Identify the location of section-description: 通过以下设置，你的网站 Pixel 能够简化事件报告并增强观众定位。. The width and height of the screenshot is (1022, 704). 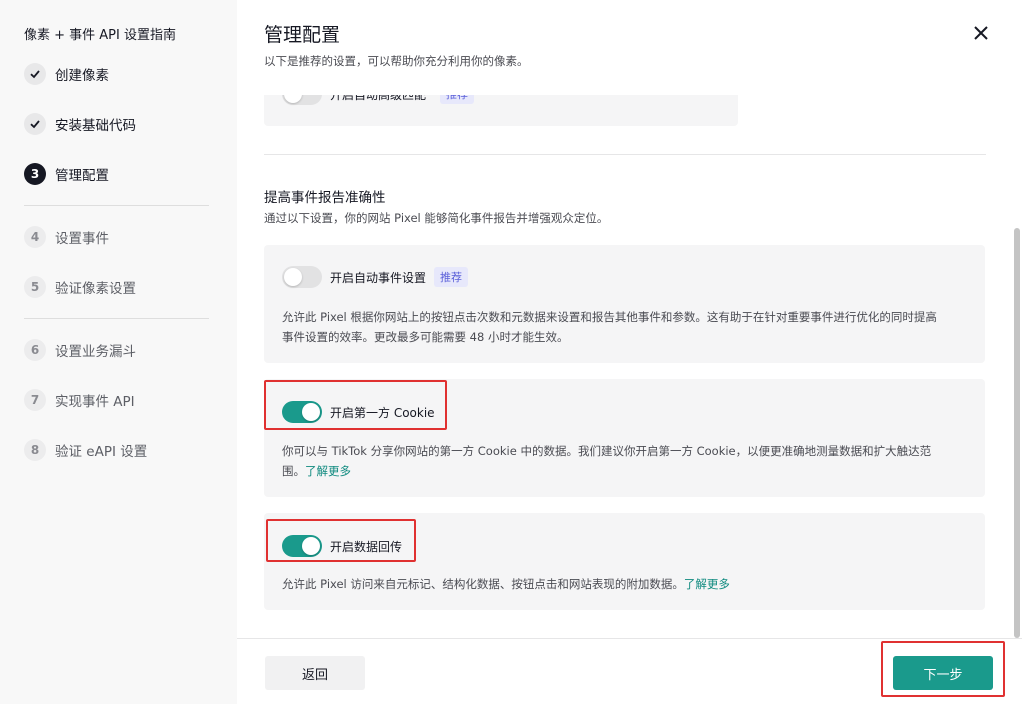
(436, 218).